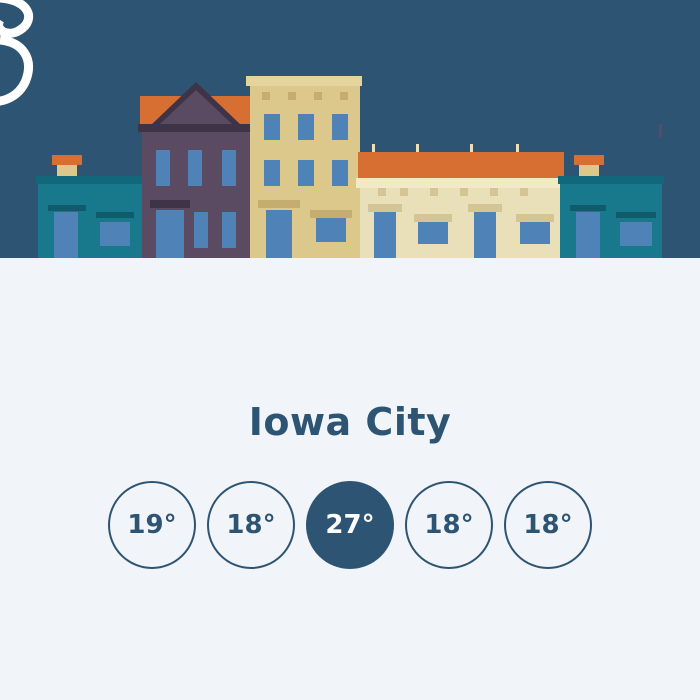 The height and width of the screenshot is (700, 700). I want to click on building-yellow, so click(304, 167).